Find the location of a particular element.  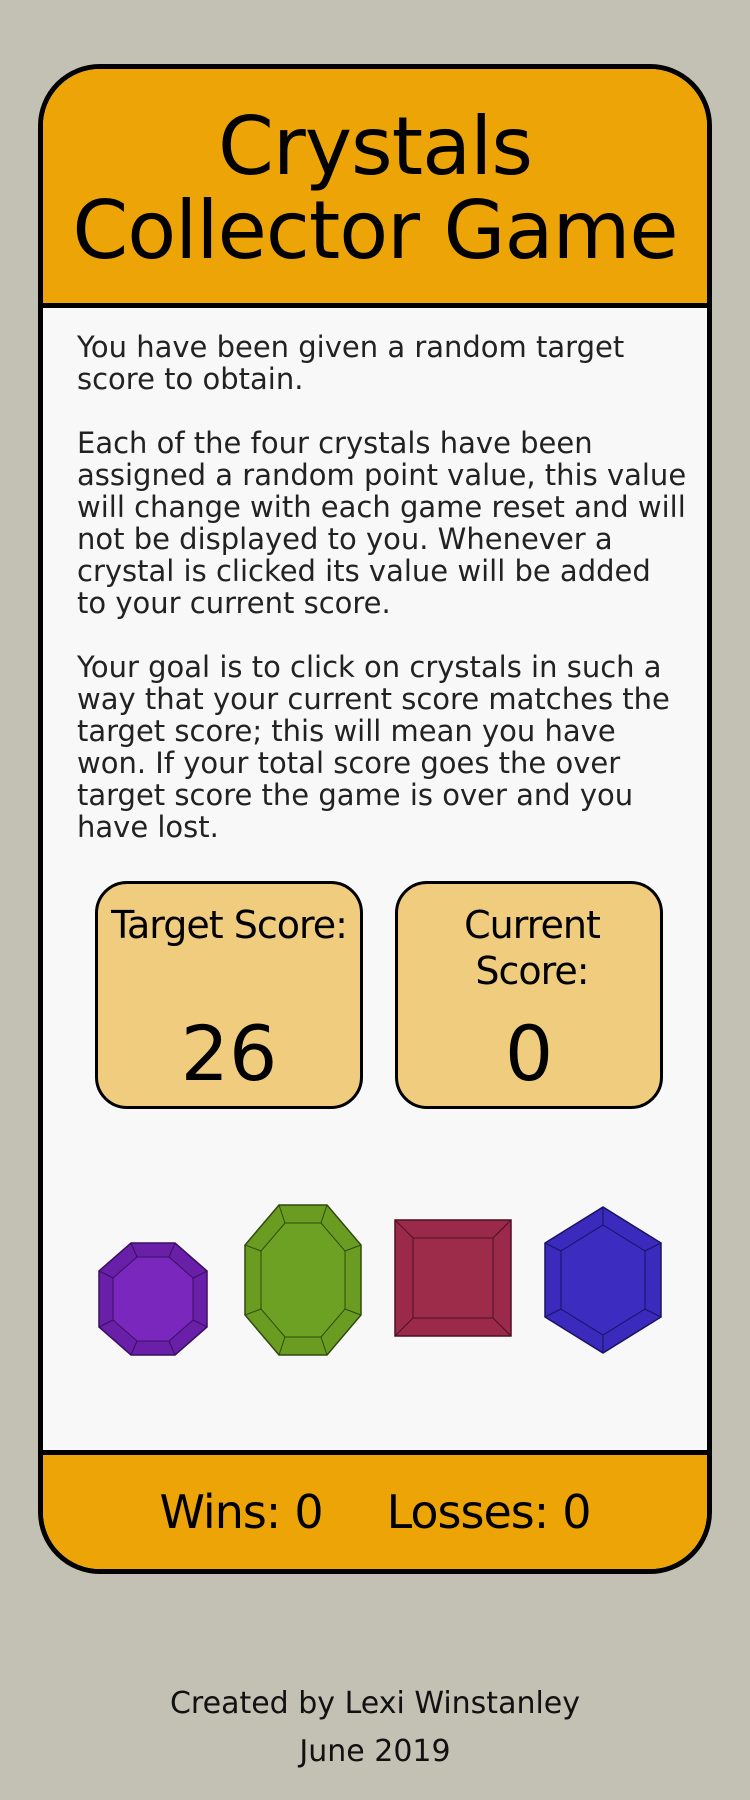

purple-octagon-crystal is located at coordinates (153, 1299).